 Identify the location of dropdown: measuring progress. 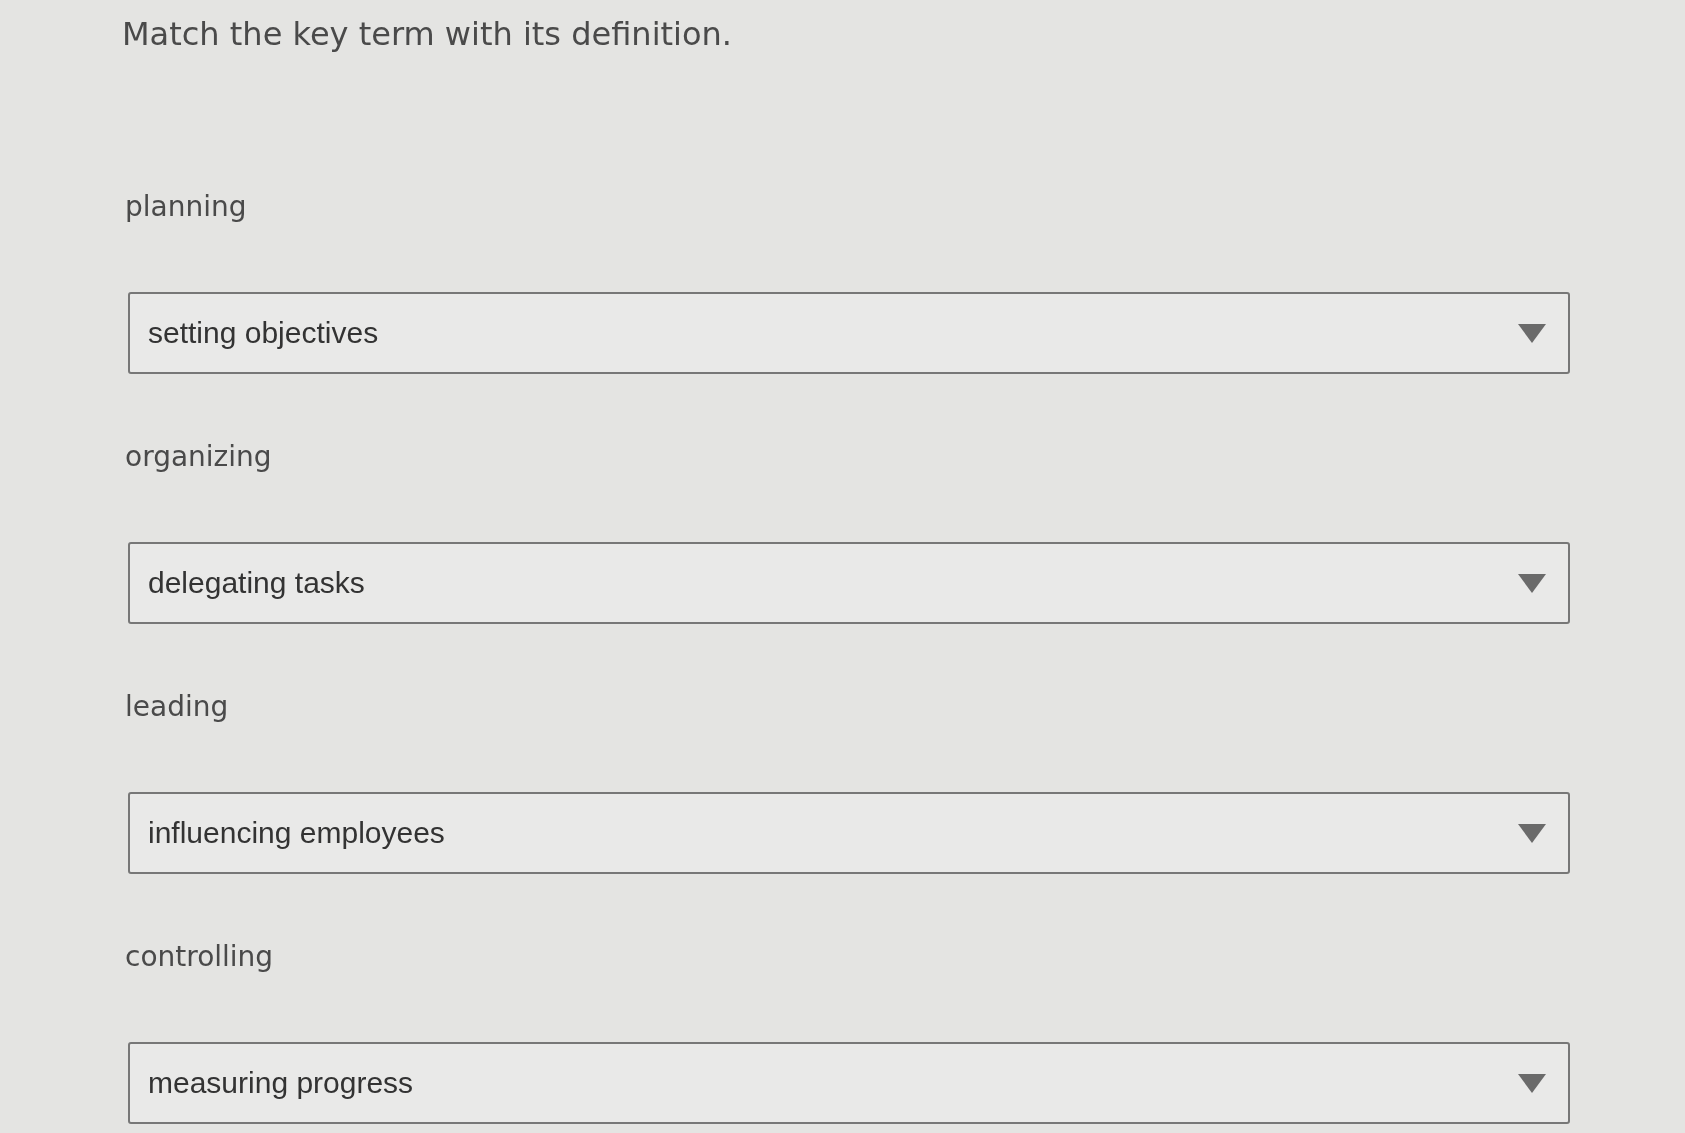
(849, 1083).